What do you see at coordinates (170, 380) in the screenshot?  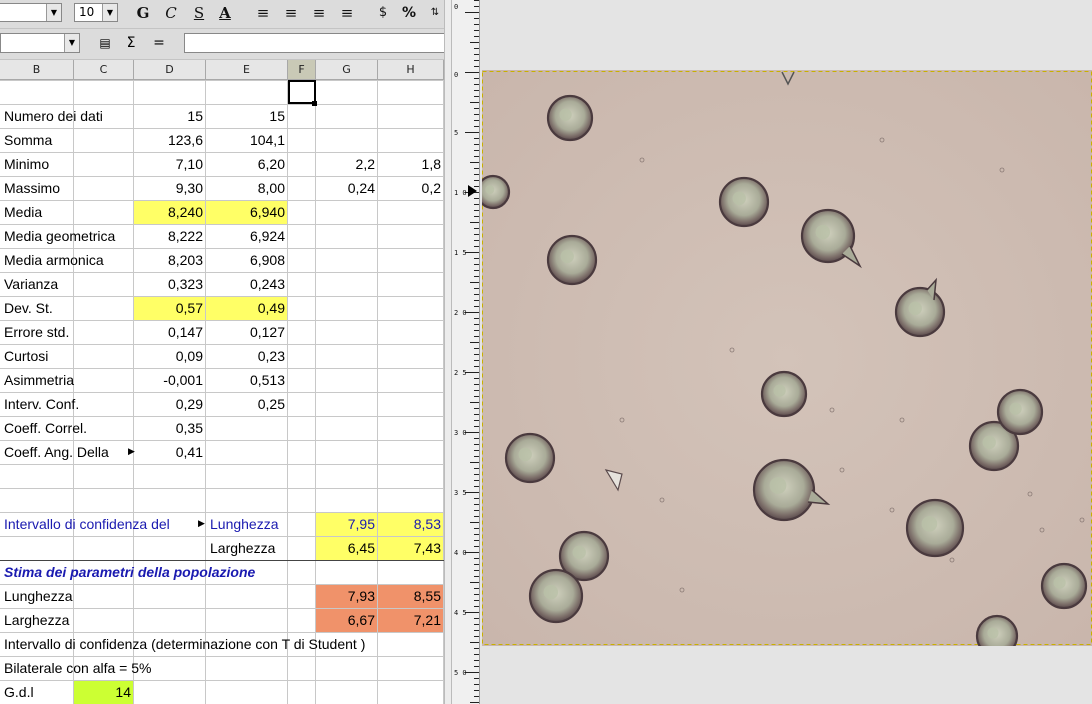 I see `cell-d13: -0,001` at bounding box center [170, 380].